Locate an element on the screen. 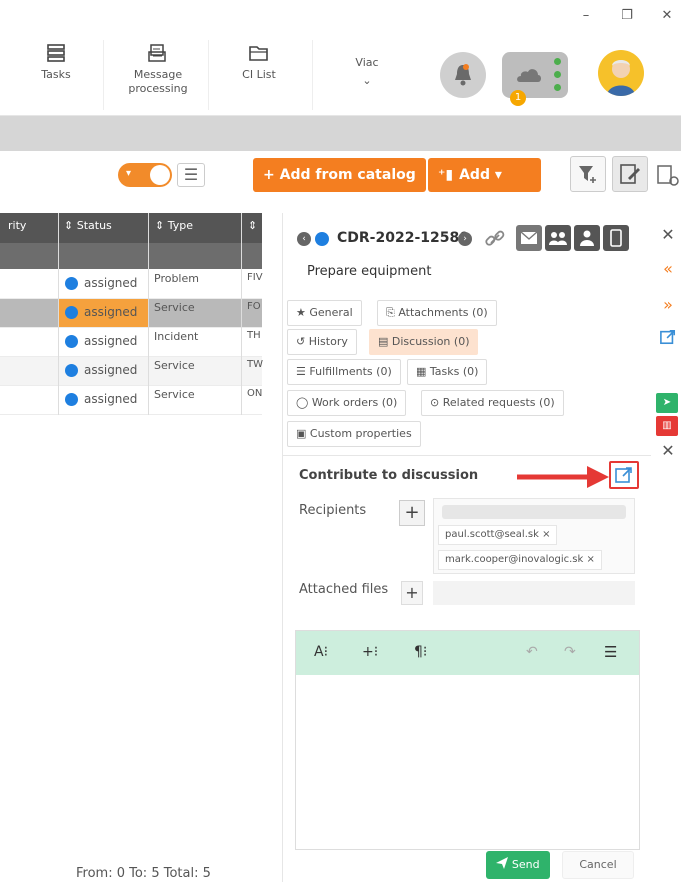  add-item-icon: ⁺▮ is located at coordinates (446, 175).